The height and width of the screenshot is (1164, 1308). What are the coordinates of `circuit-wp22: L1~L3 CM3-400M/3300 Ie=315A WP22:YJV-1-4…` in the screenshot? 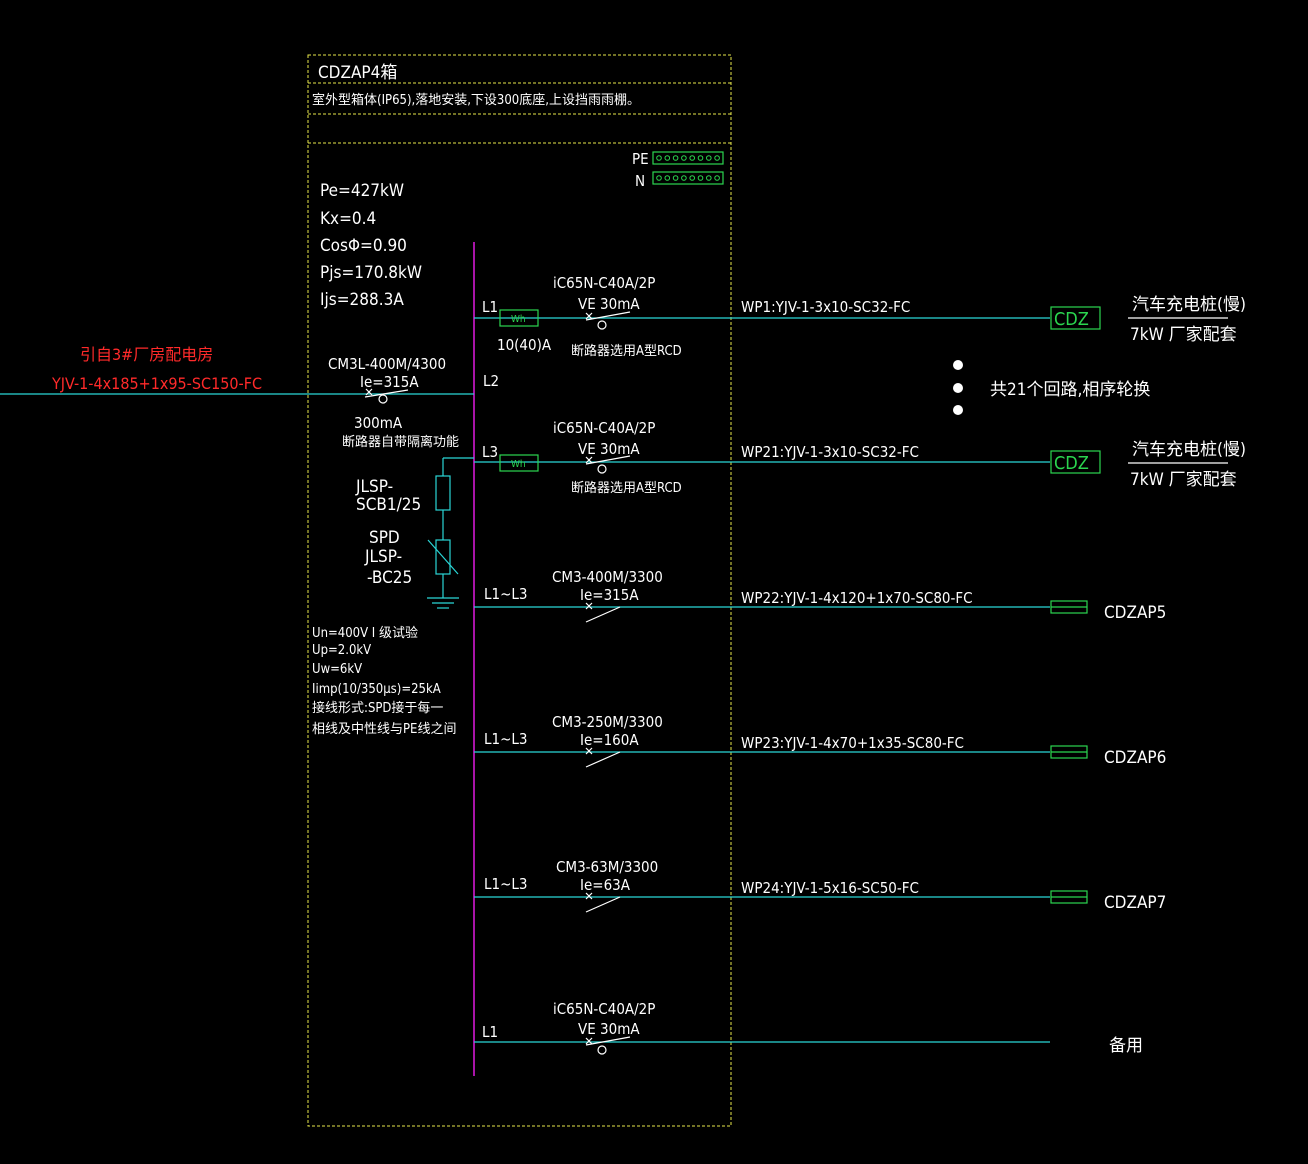 It's located at (820, 595).